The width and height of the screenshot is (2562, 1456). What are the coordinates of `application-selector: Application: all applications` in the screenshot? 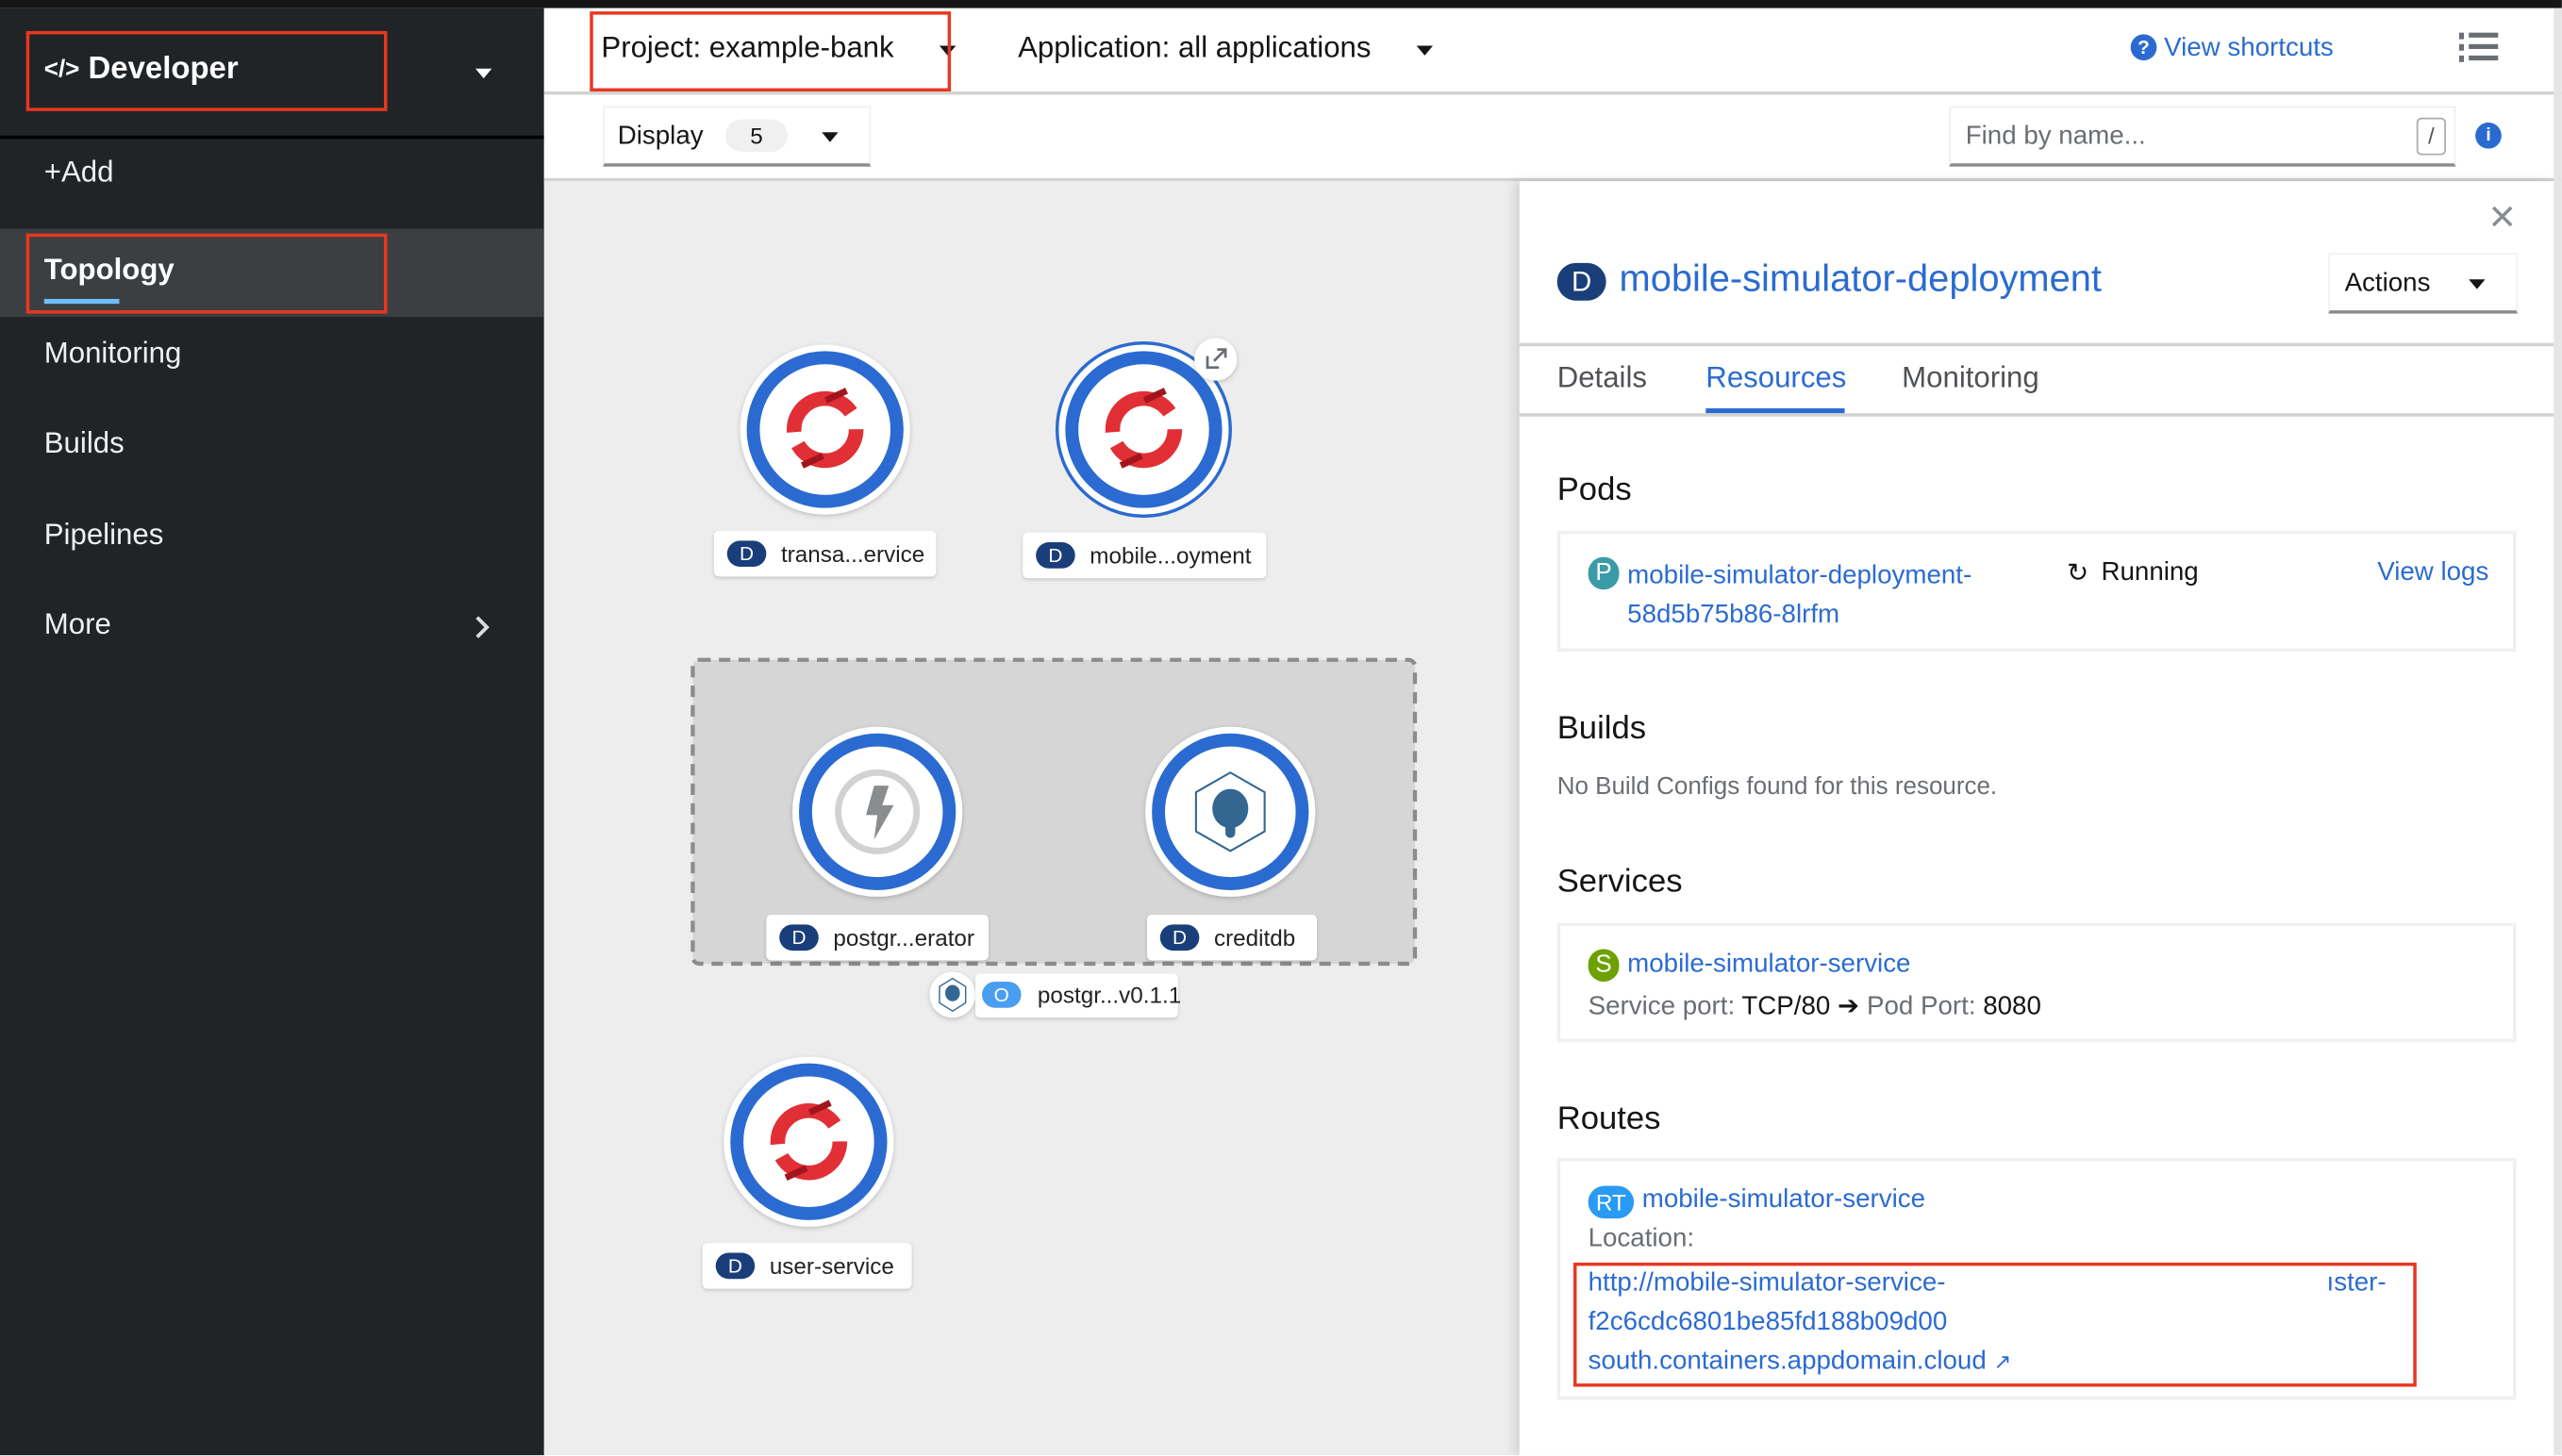 It's located at (1194, 48).